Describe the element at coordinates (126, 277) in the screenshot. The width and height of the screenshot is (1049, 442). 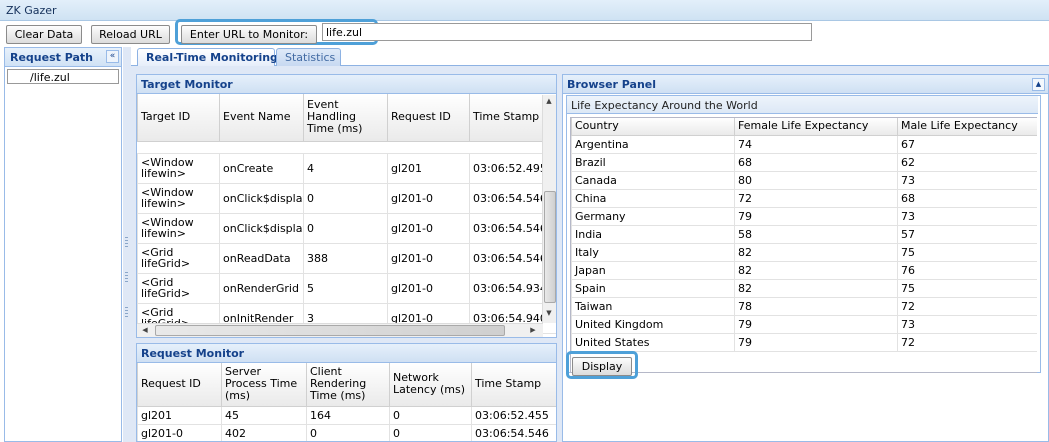
I see `splitter-arrow-icon` at that location.